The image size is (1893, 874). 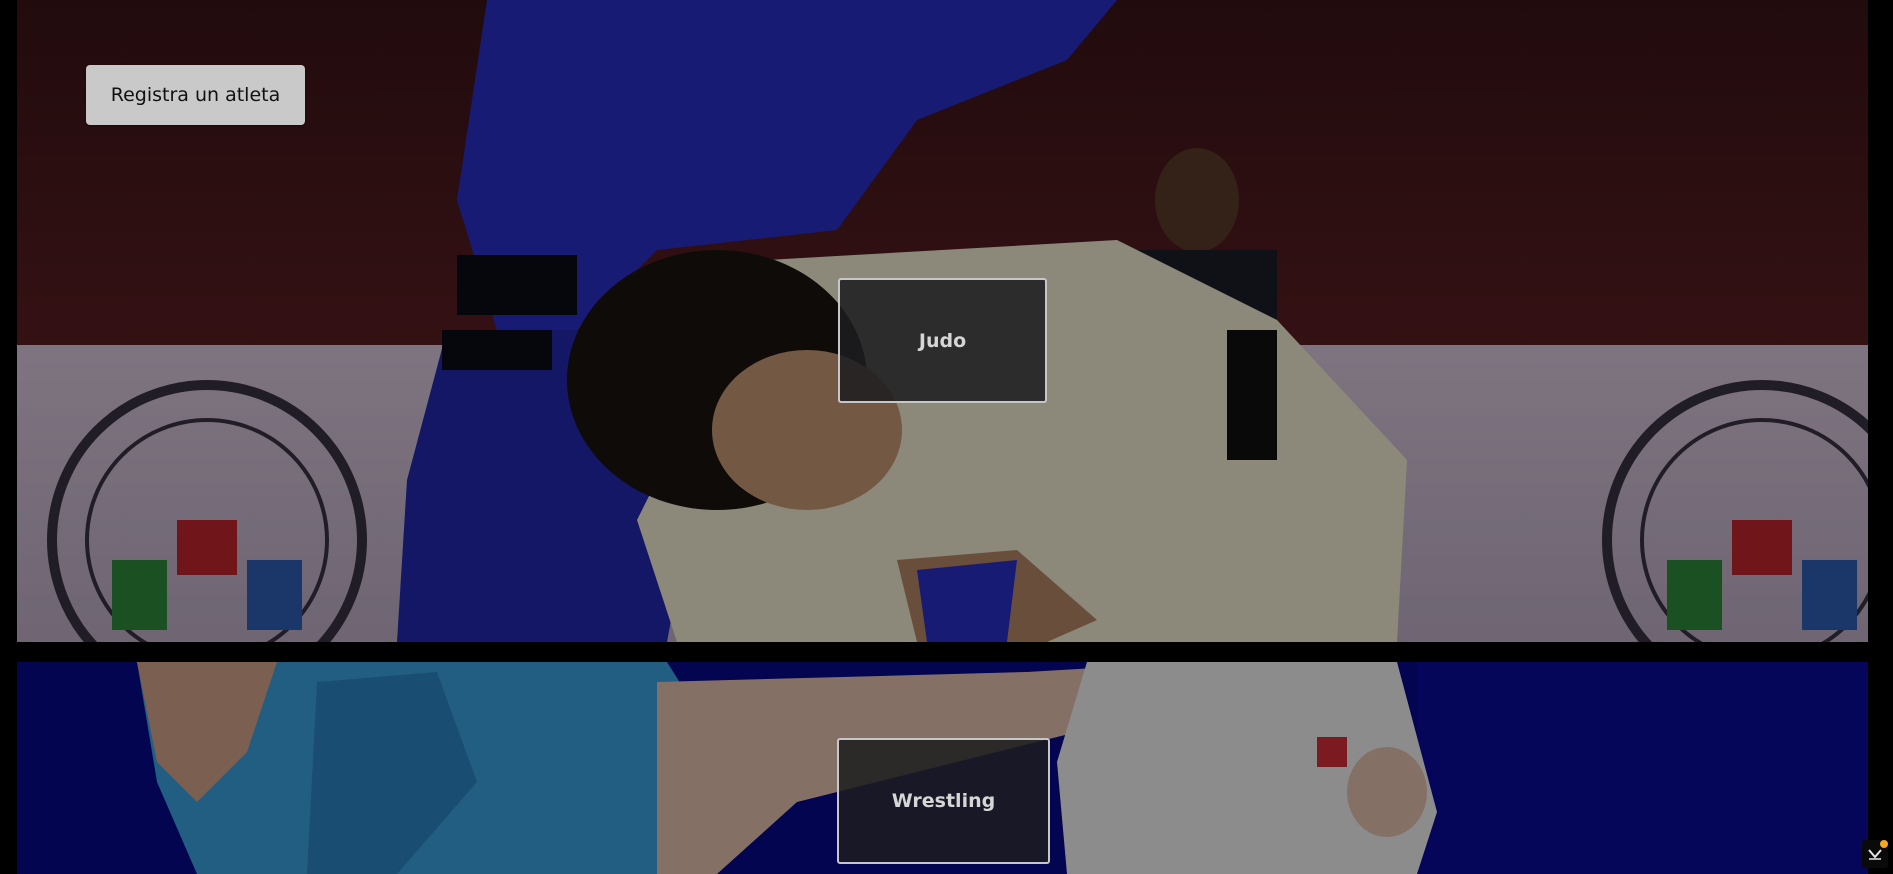 I want to click on judo-category-button: Judo, so click(x=942, y=340).